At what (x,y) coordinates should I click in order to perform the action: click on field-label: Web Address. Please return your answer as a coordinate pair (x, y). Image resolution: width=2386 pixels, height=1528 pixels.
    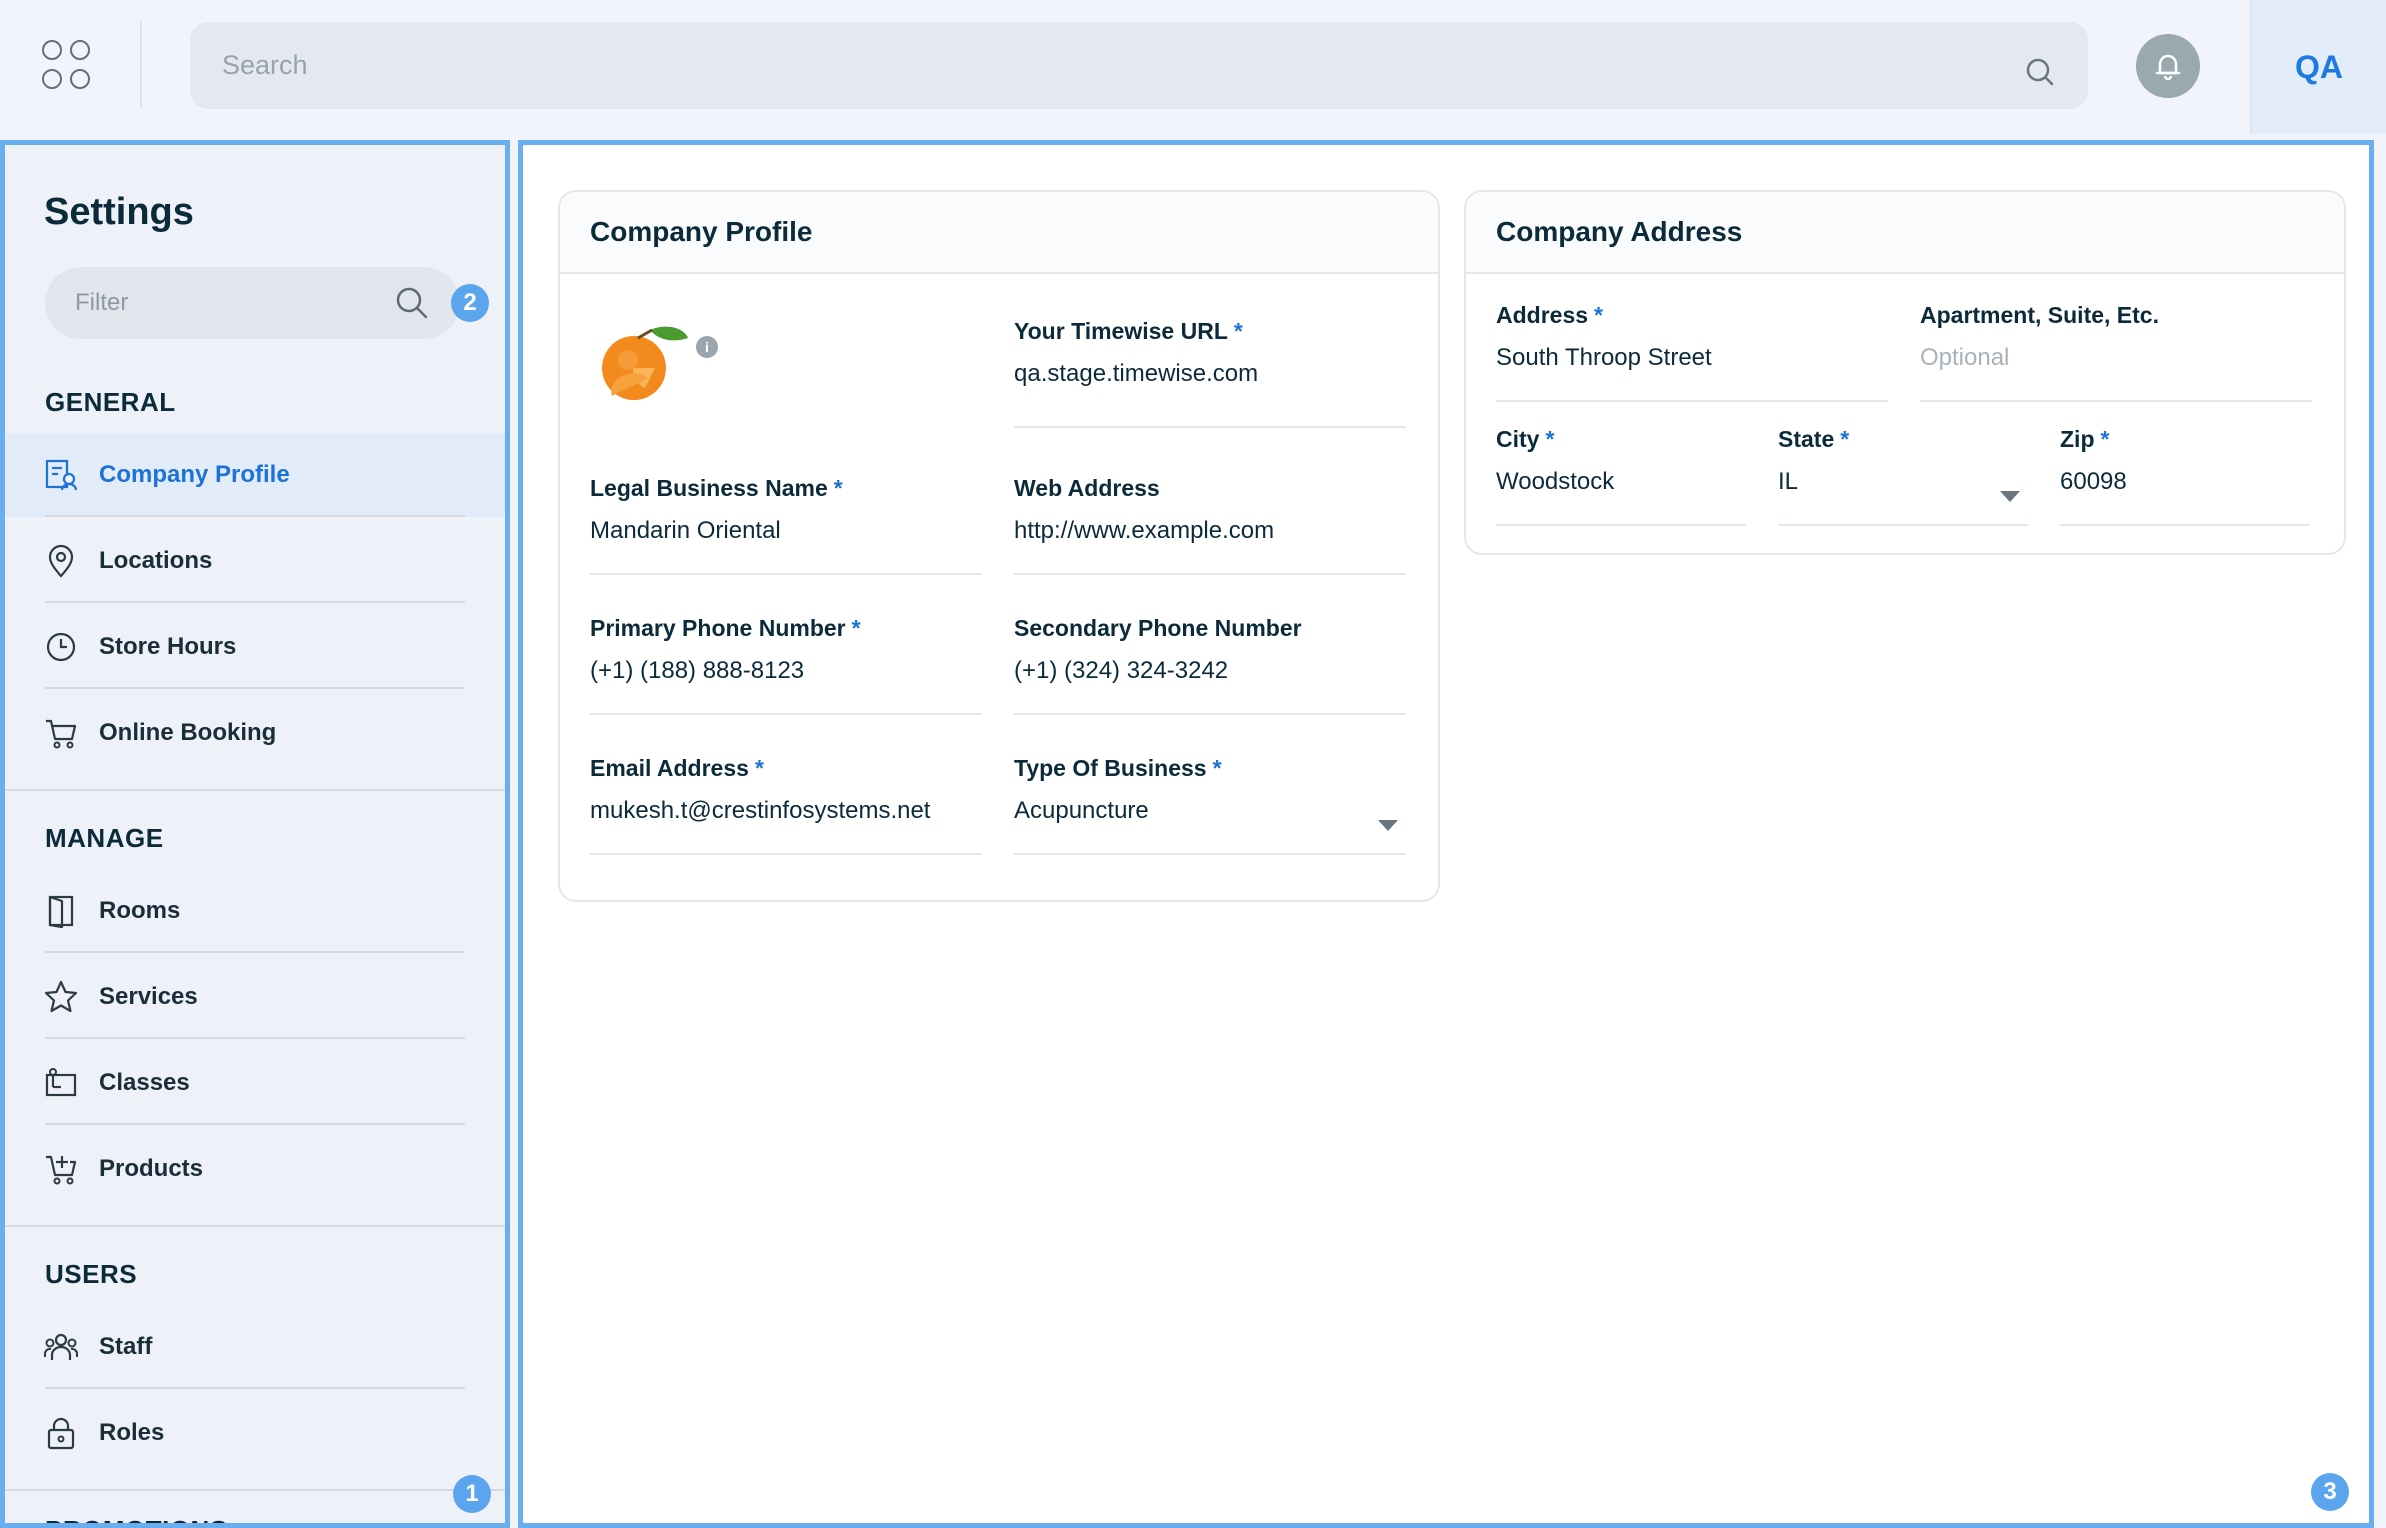
    Looking at the image, I should click on (1087, 488).